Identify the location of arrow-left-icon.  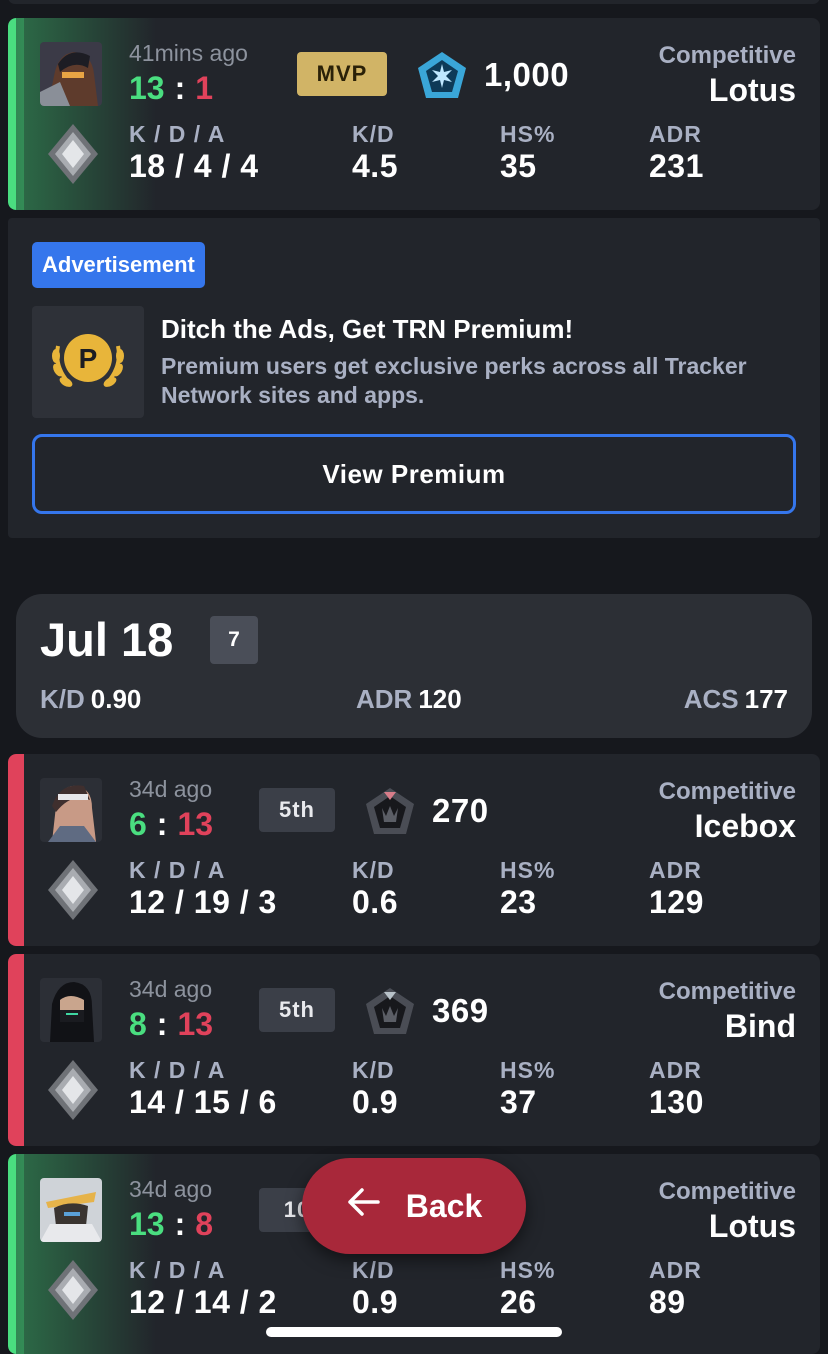
(363, 1206).